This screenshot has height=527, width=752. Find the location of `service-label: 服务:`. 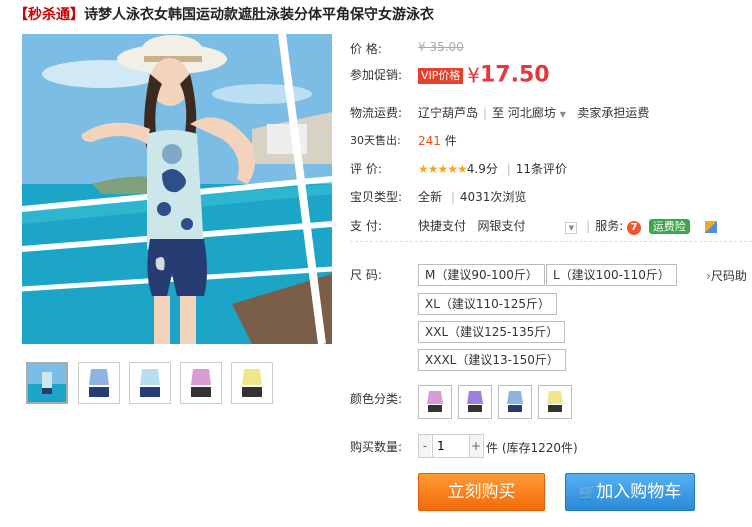

service-label: 服务: is located at coordinates (609, 226).